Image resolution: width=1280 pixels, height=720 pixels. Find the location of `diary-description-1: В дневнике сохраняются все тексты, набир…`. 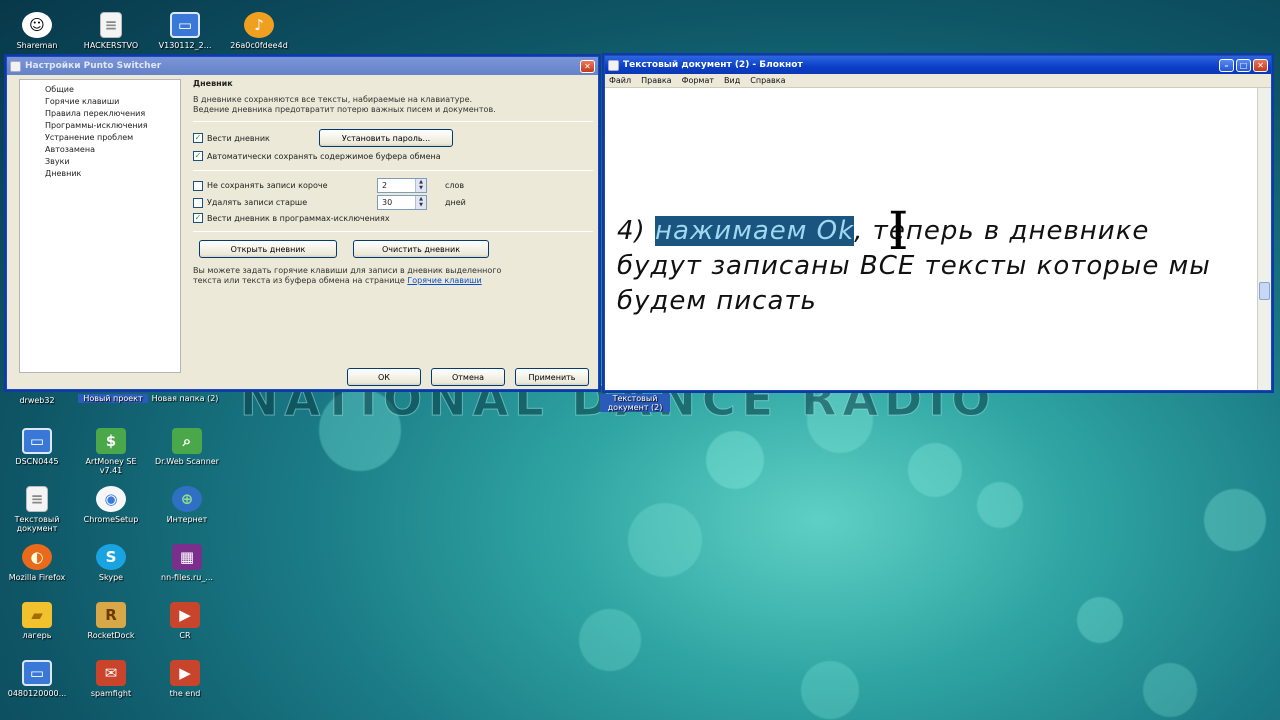

diary-description-1: В дневнике сохраняются все тексты, набир… is located at coordinates (333, 99).